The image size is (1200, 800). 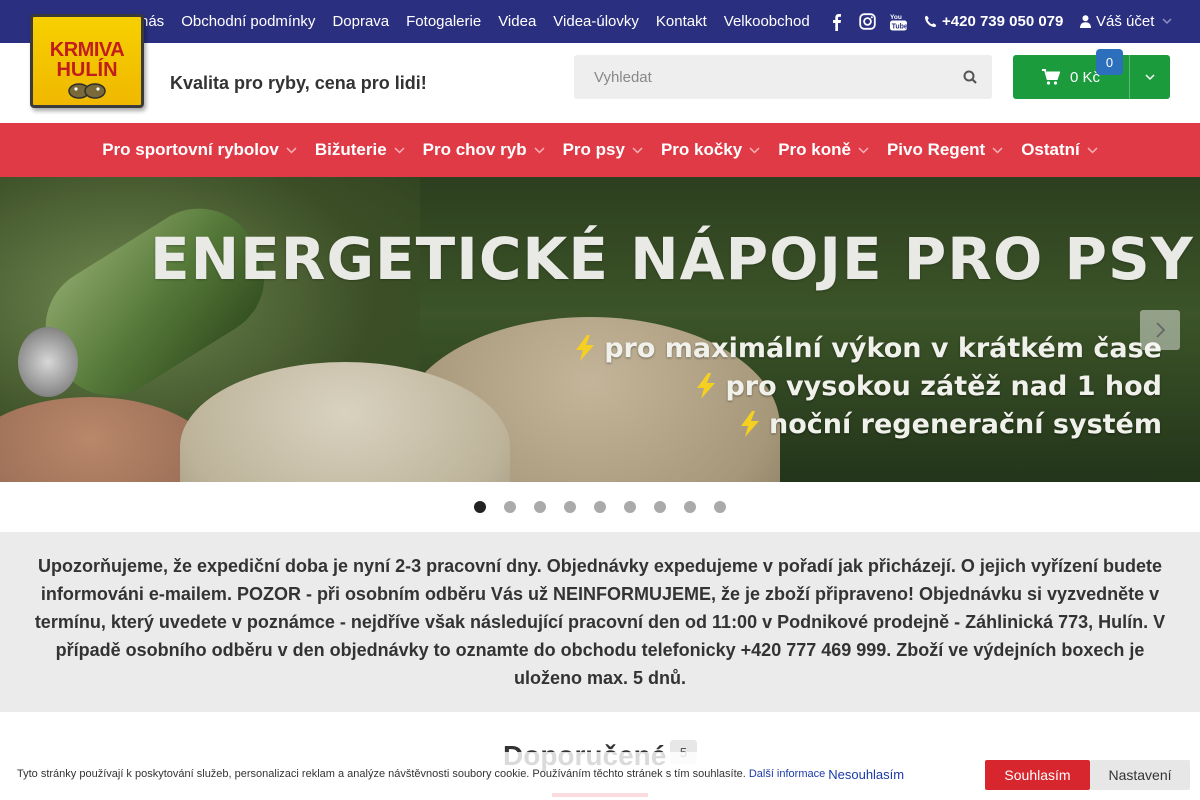 I want to click on main-nav-cats: Pro kočky, so click(x=710, y=150).